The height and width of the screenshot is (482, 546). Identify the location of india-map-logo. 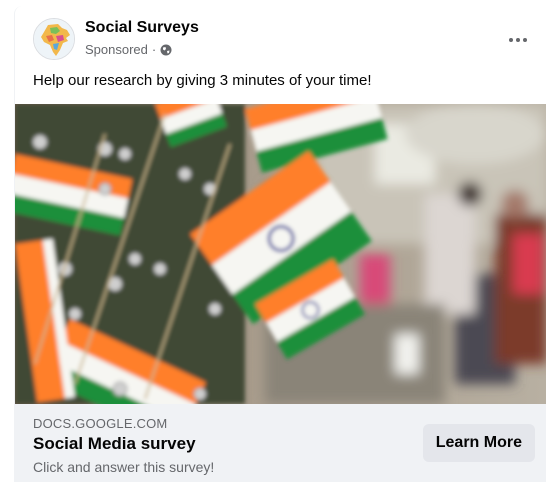
(54, 39).